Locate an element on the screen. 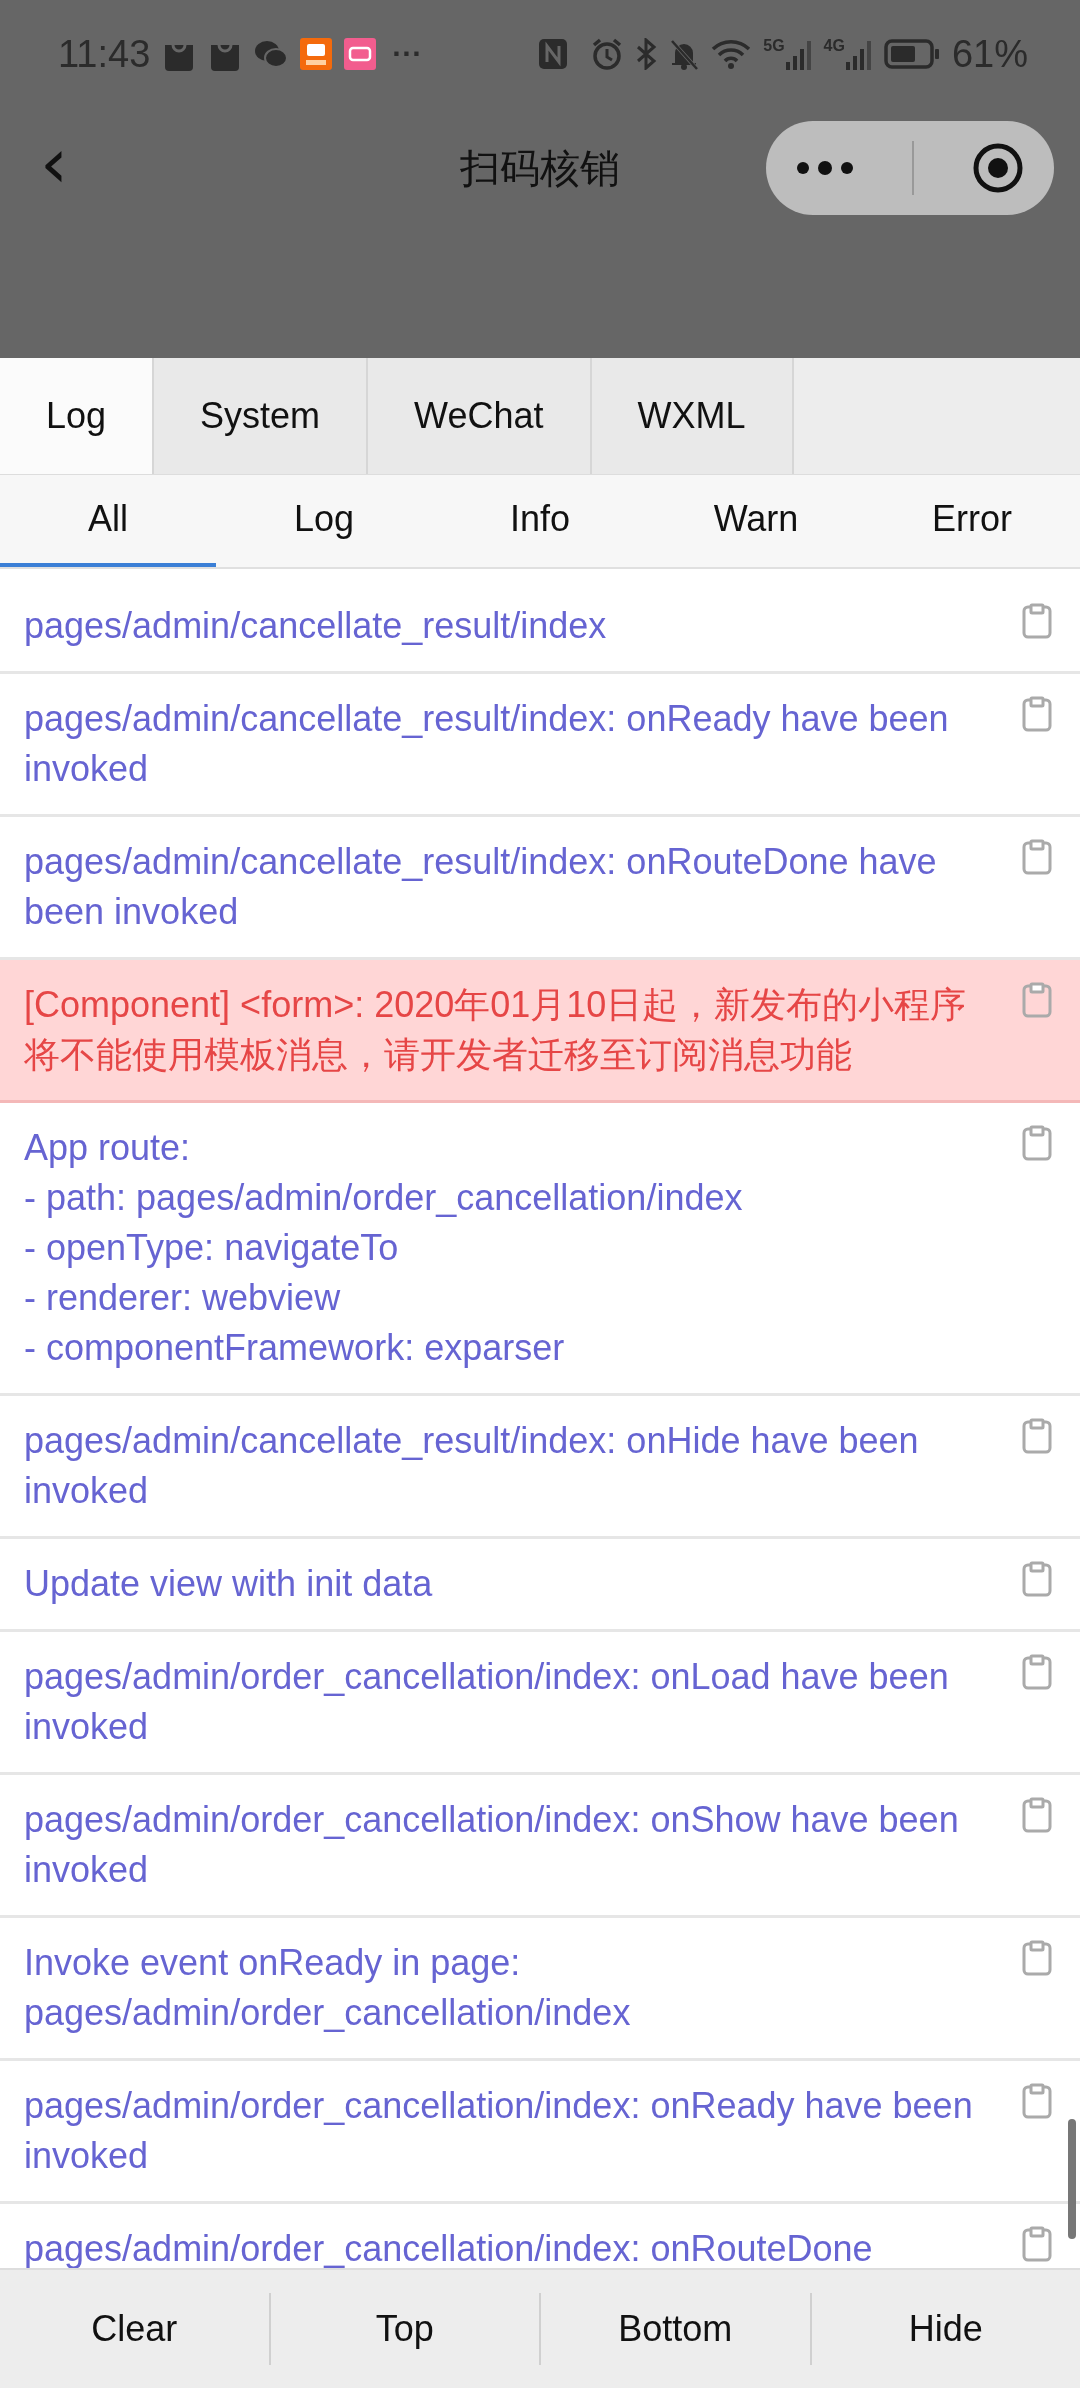  log-message: Update view with init data is located at coordinates (229, 1584).